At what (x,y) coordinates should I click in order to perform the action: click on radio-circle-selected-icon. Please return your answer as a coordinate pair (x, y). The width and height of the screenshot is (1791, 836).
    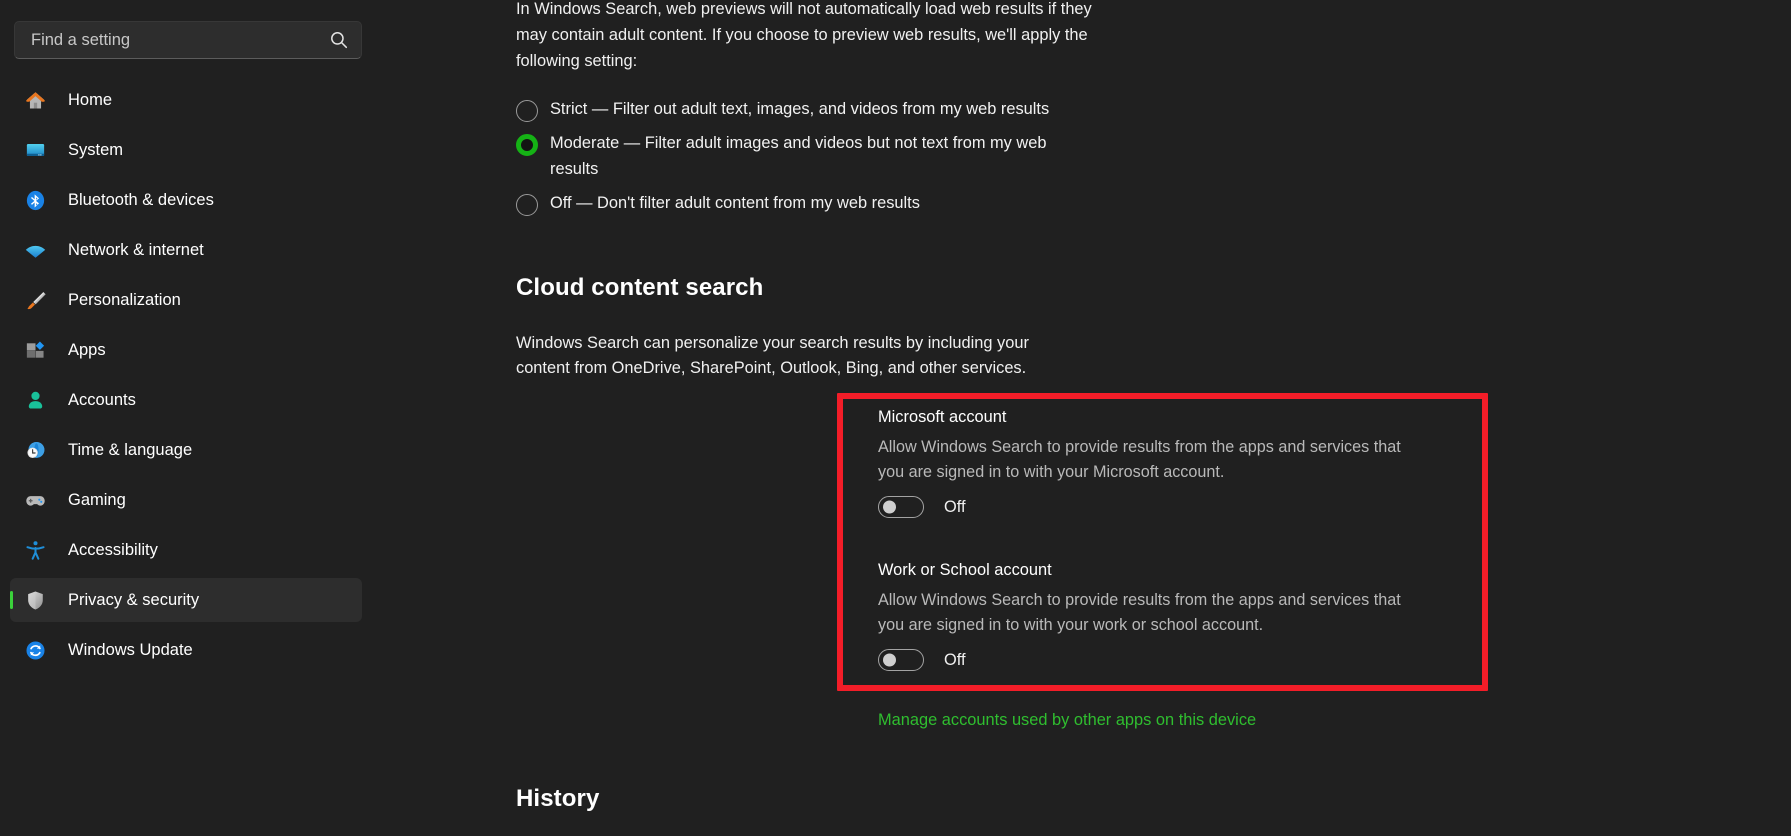
    Looking at the image, I should click on (527, 145).